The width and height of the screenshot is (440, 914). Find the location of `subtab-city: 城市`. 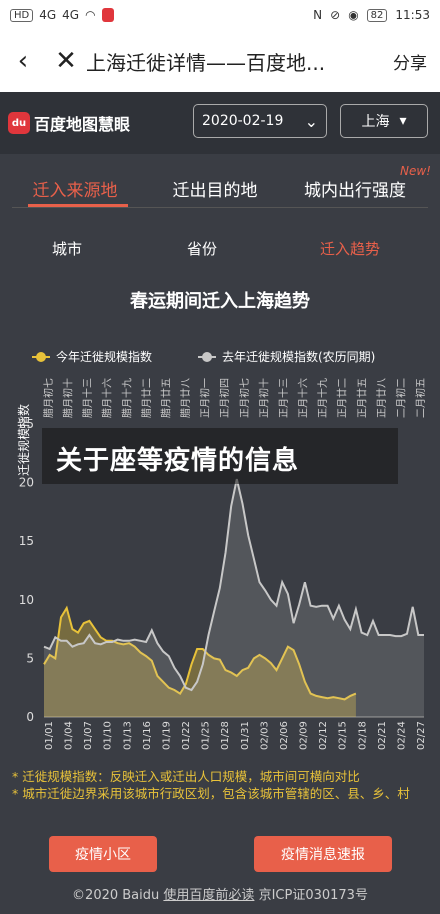

subtab-city: 城市 is located at coordinates (67, 248).